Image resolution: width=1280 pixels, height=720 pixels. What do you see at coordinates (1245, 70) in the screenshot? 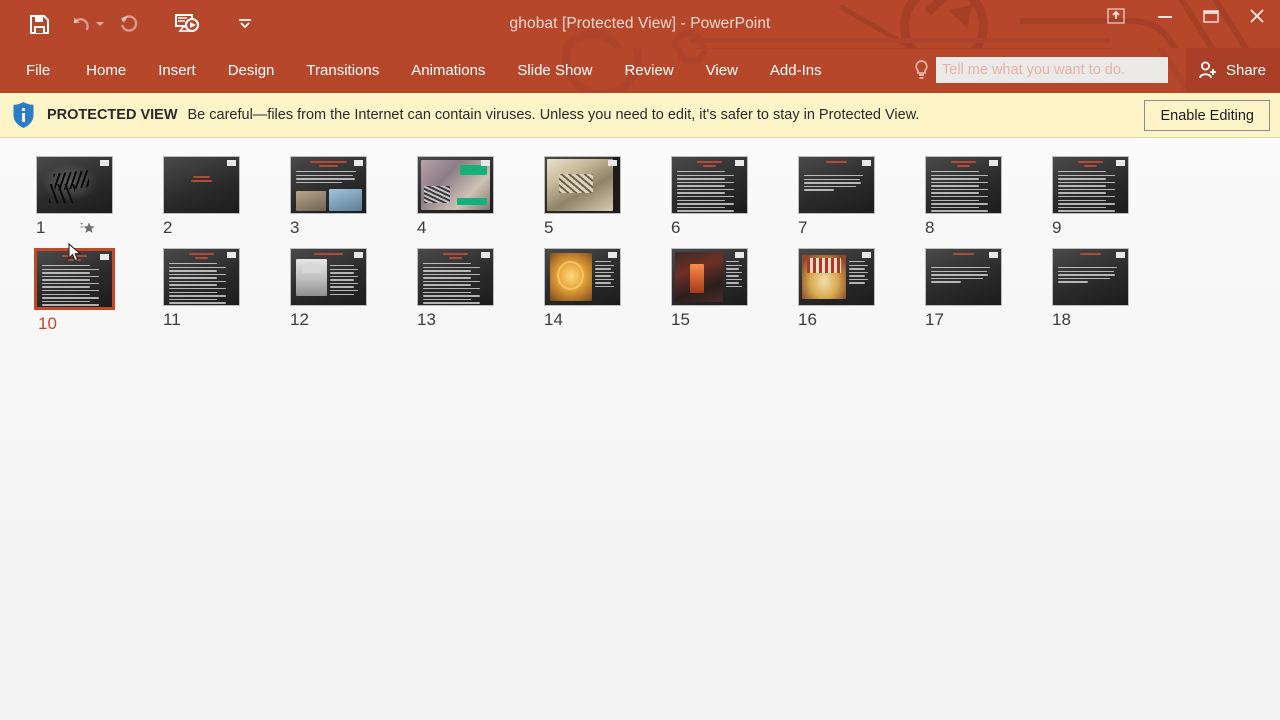
I see `share-button-label: Share` at bounding box center [1245, 70].